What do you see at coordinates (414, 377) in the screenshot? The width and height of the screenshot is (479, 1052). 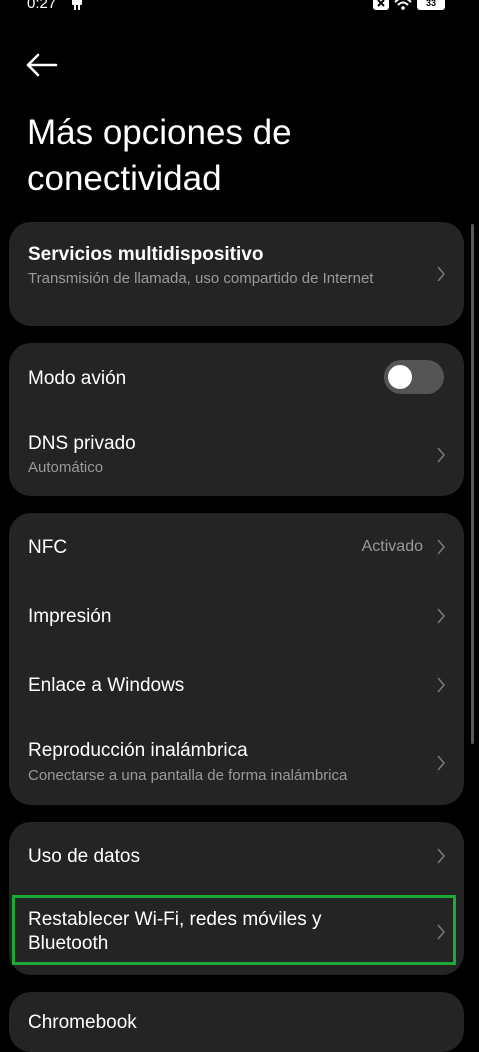 I see `airplane-mode-toggle` at bounding box center [414, 377].